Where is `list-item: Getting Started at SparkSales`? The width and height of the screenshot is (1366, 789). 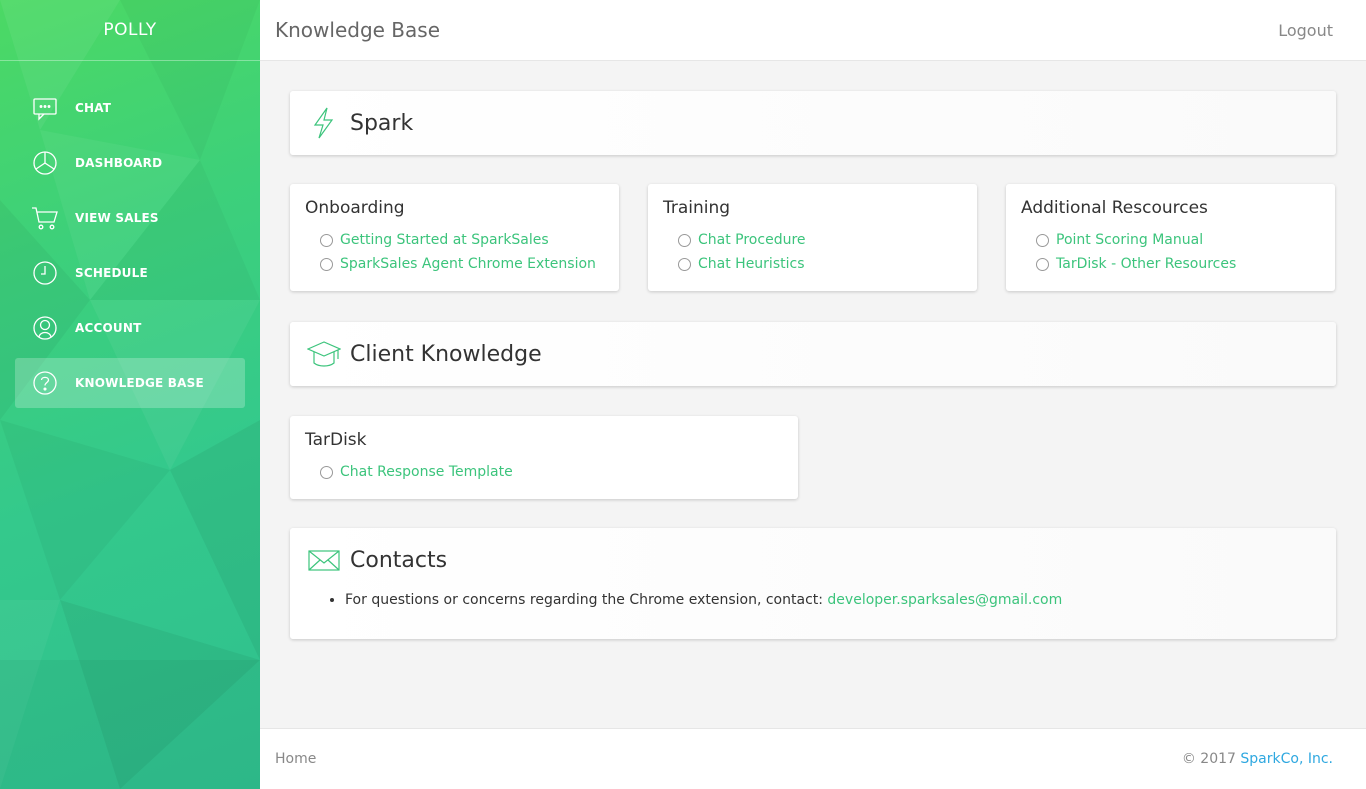 list-item: Getting Started at SparkSales is located at coordinates (462, 240).